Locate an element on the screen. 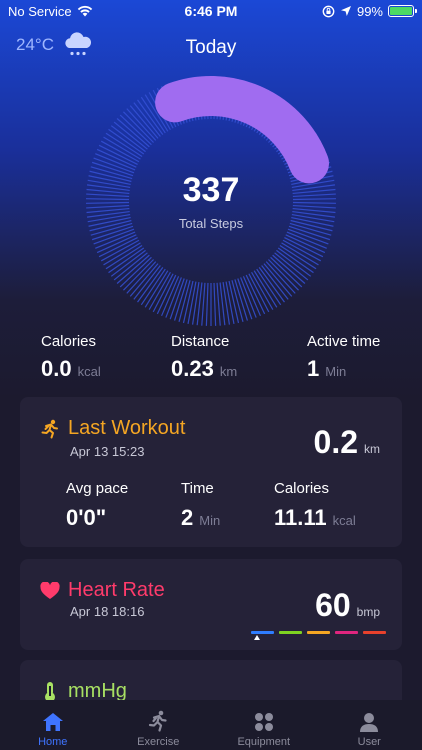 Image resolution: width=422 pixels, height=750 pixels. workout-time: Time 2 Min is located at coordinates (200, 505).